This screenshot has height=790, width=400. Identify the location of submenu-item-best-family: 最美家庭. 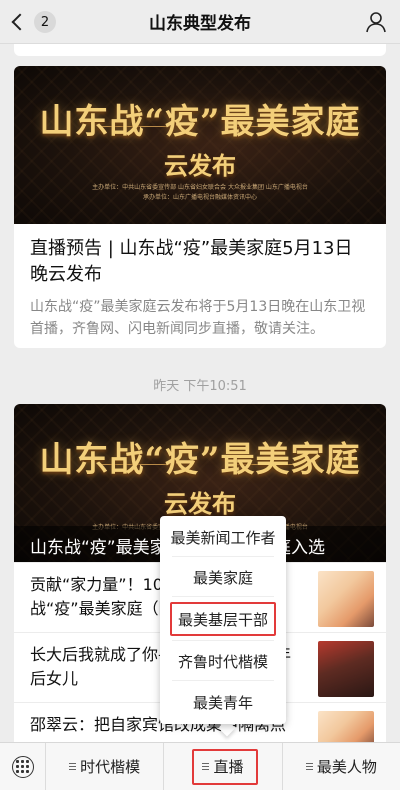
(223, 577).